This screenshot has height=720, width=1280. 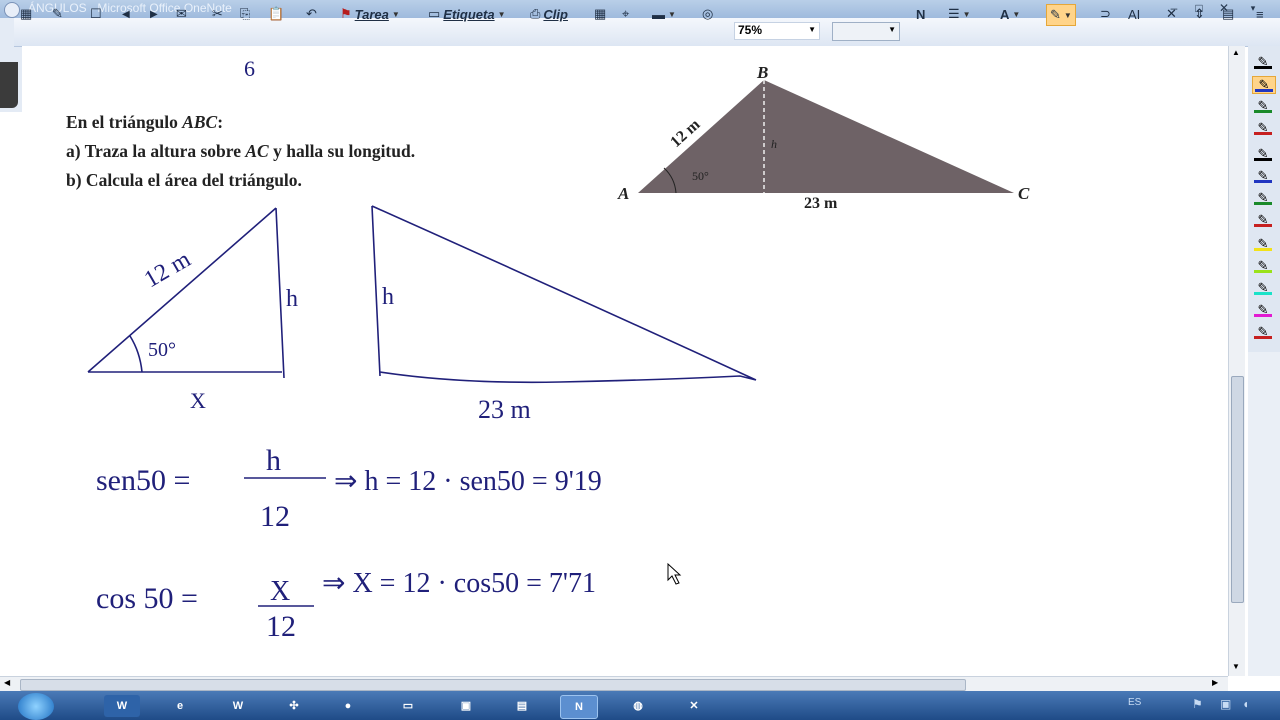 I want to click on sketch-right-lines, so click(x=564, y=294).